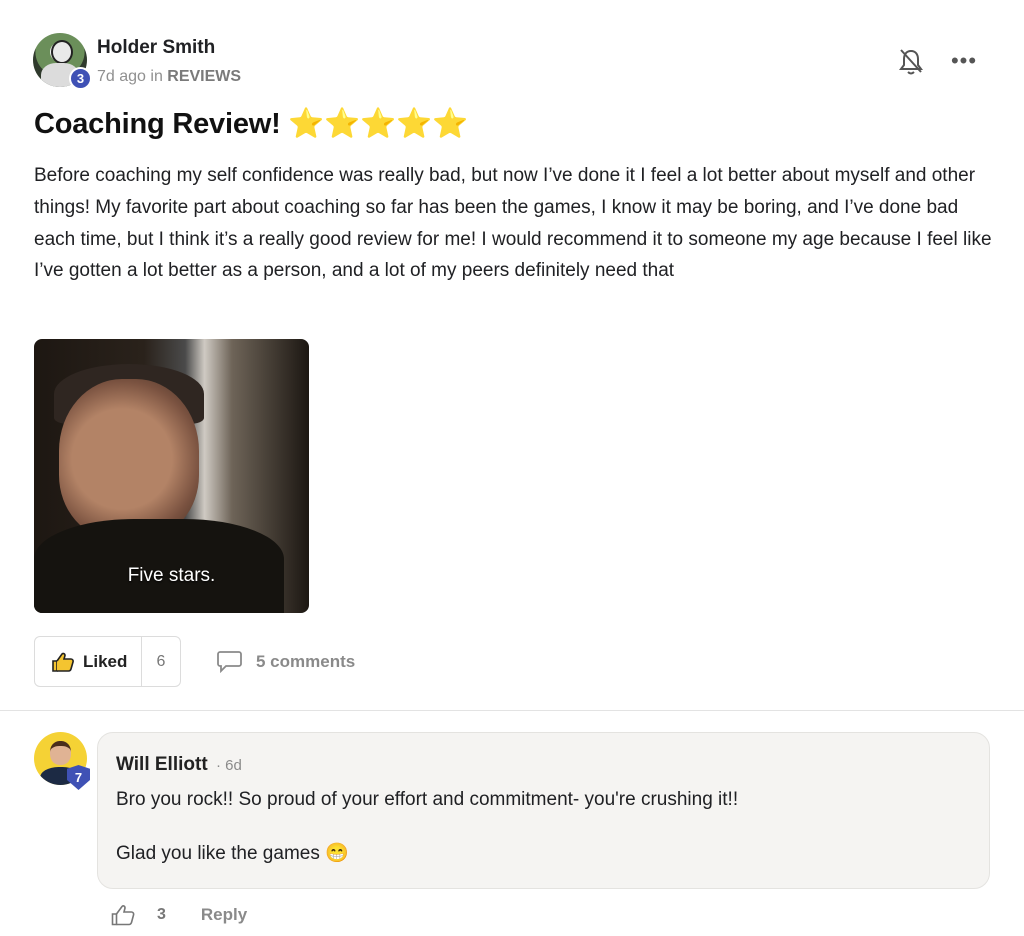 Image resolution: width=1024 pixels, height=936 pixels. What do you see at coordinates (229, 765) in the screenshot?
I see `comment-time: · 6d` at bounding box center [229, 765].